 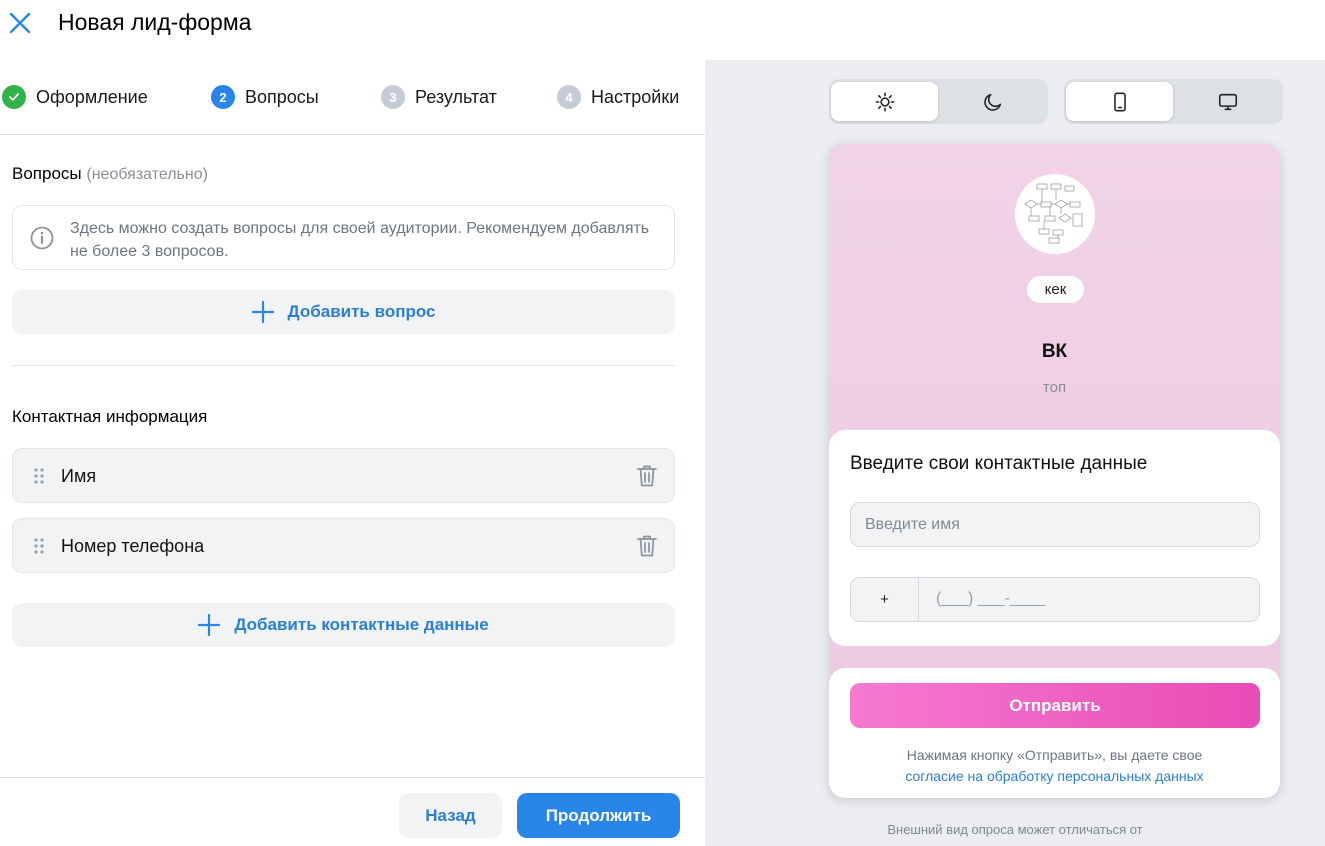 I want to click on contact-card-title: Введите свои контактные данные, so click(x=999, y=463).